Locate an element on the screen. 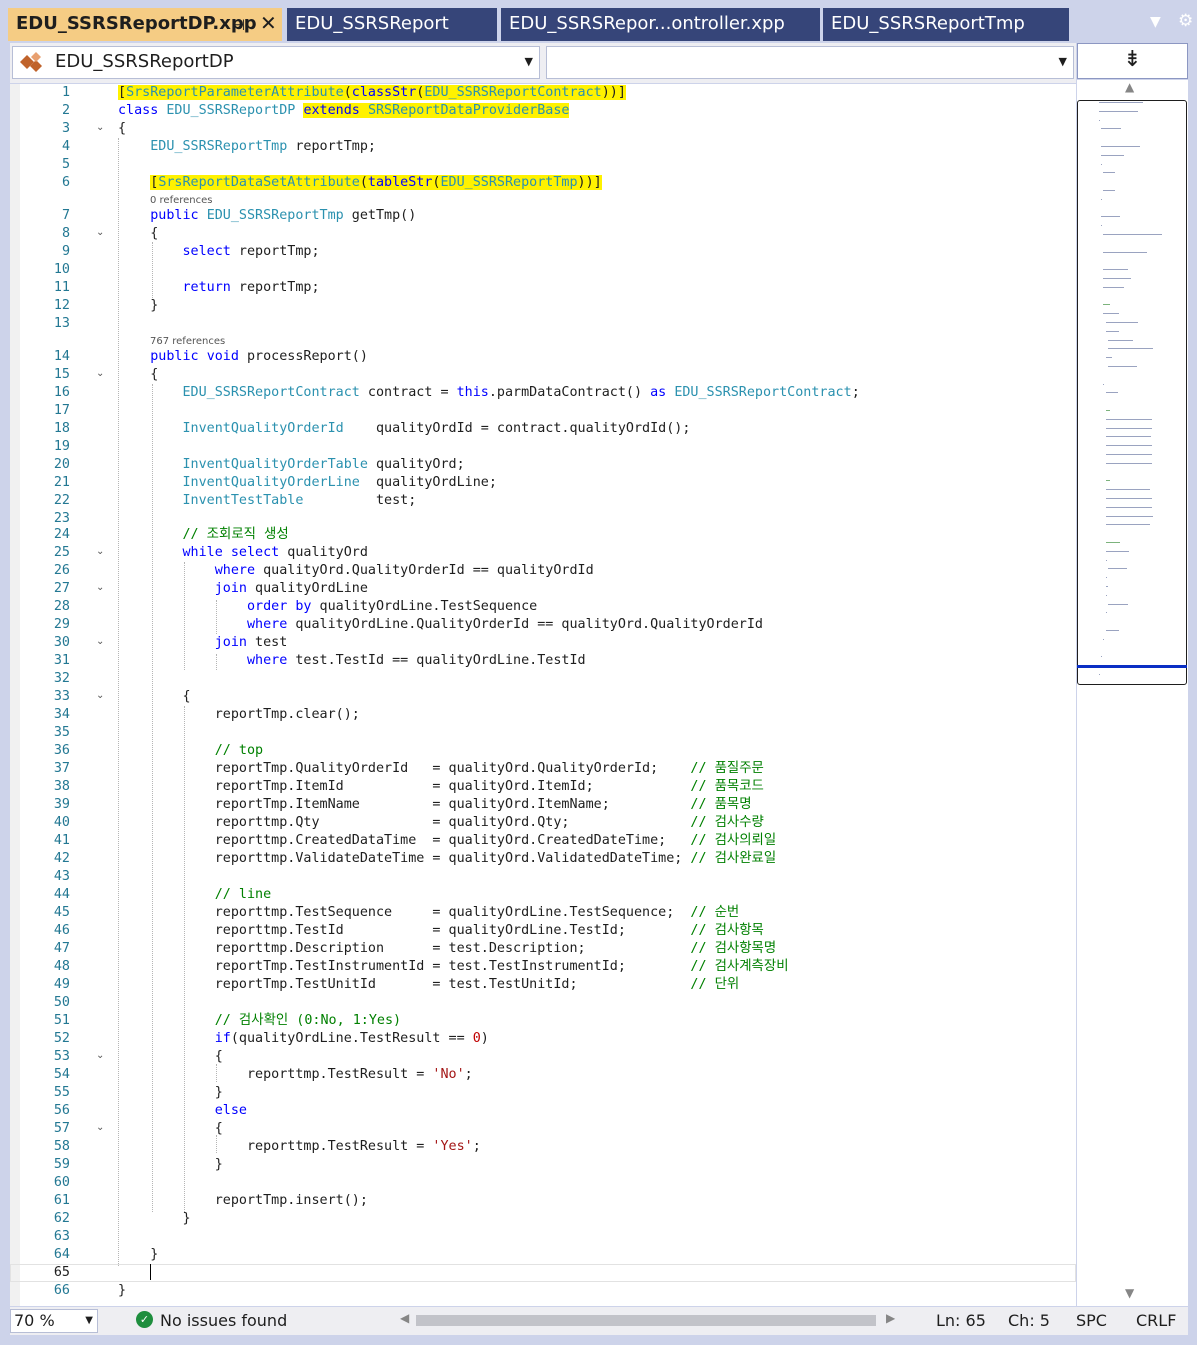 The height and width of the screenshot is (1345, 1197). line-ending-indicator: CRLF is located at coordinates (1156, 1320).